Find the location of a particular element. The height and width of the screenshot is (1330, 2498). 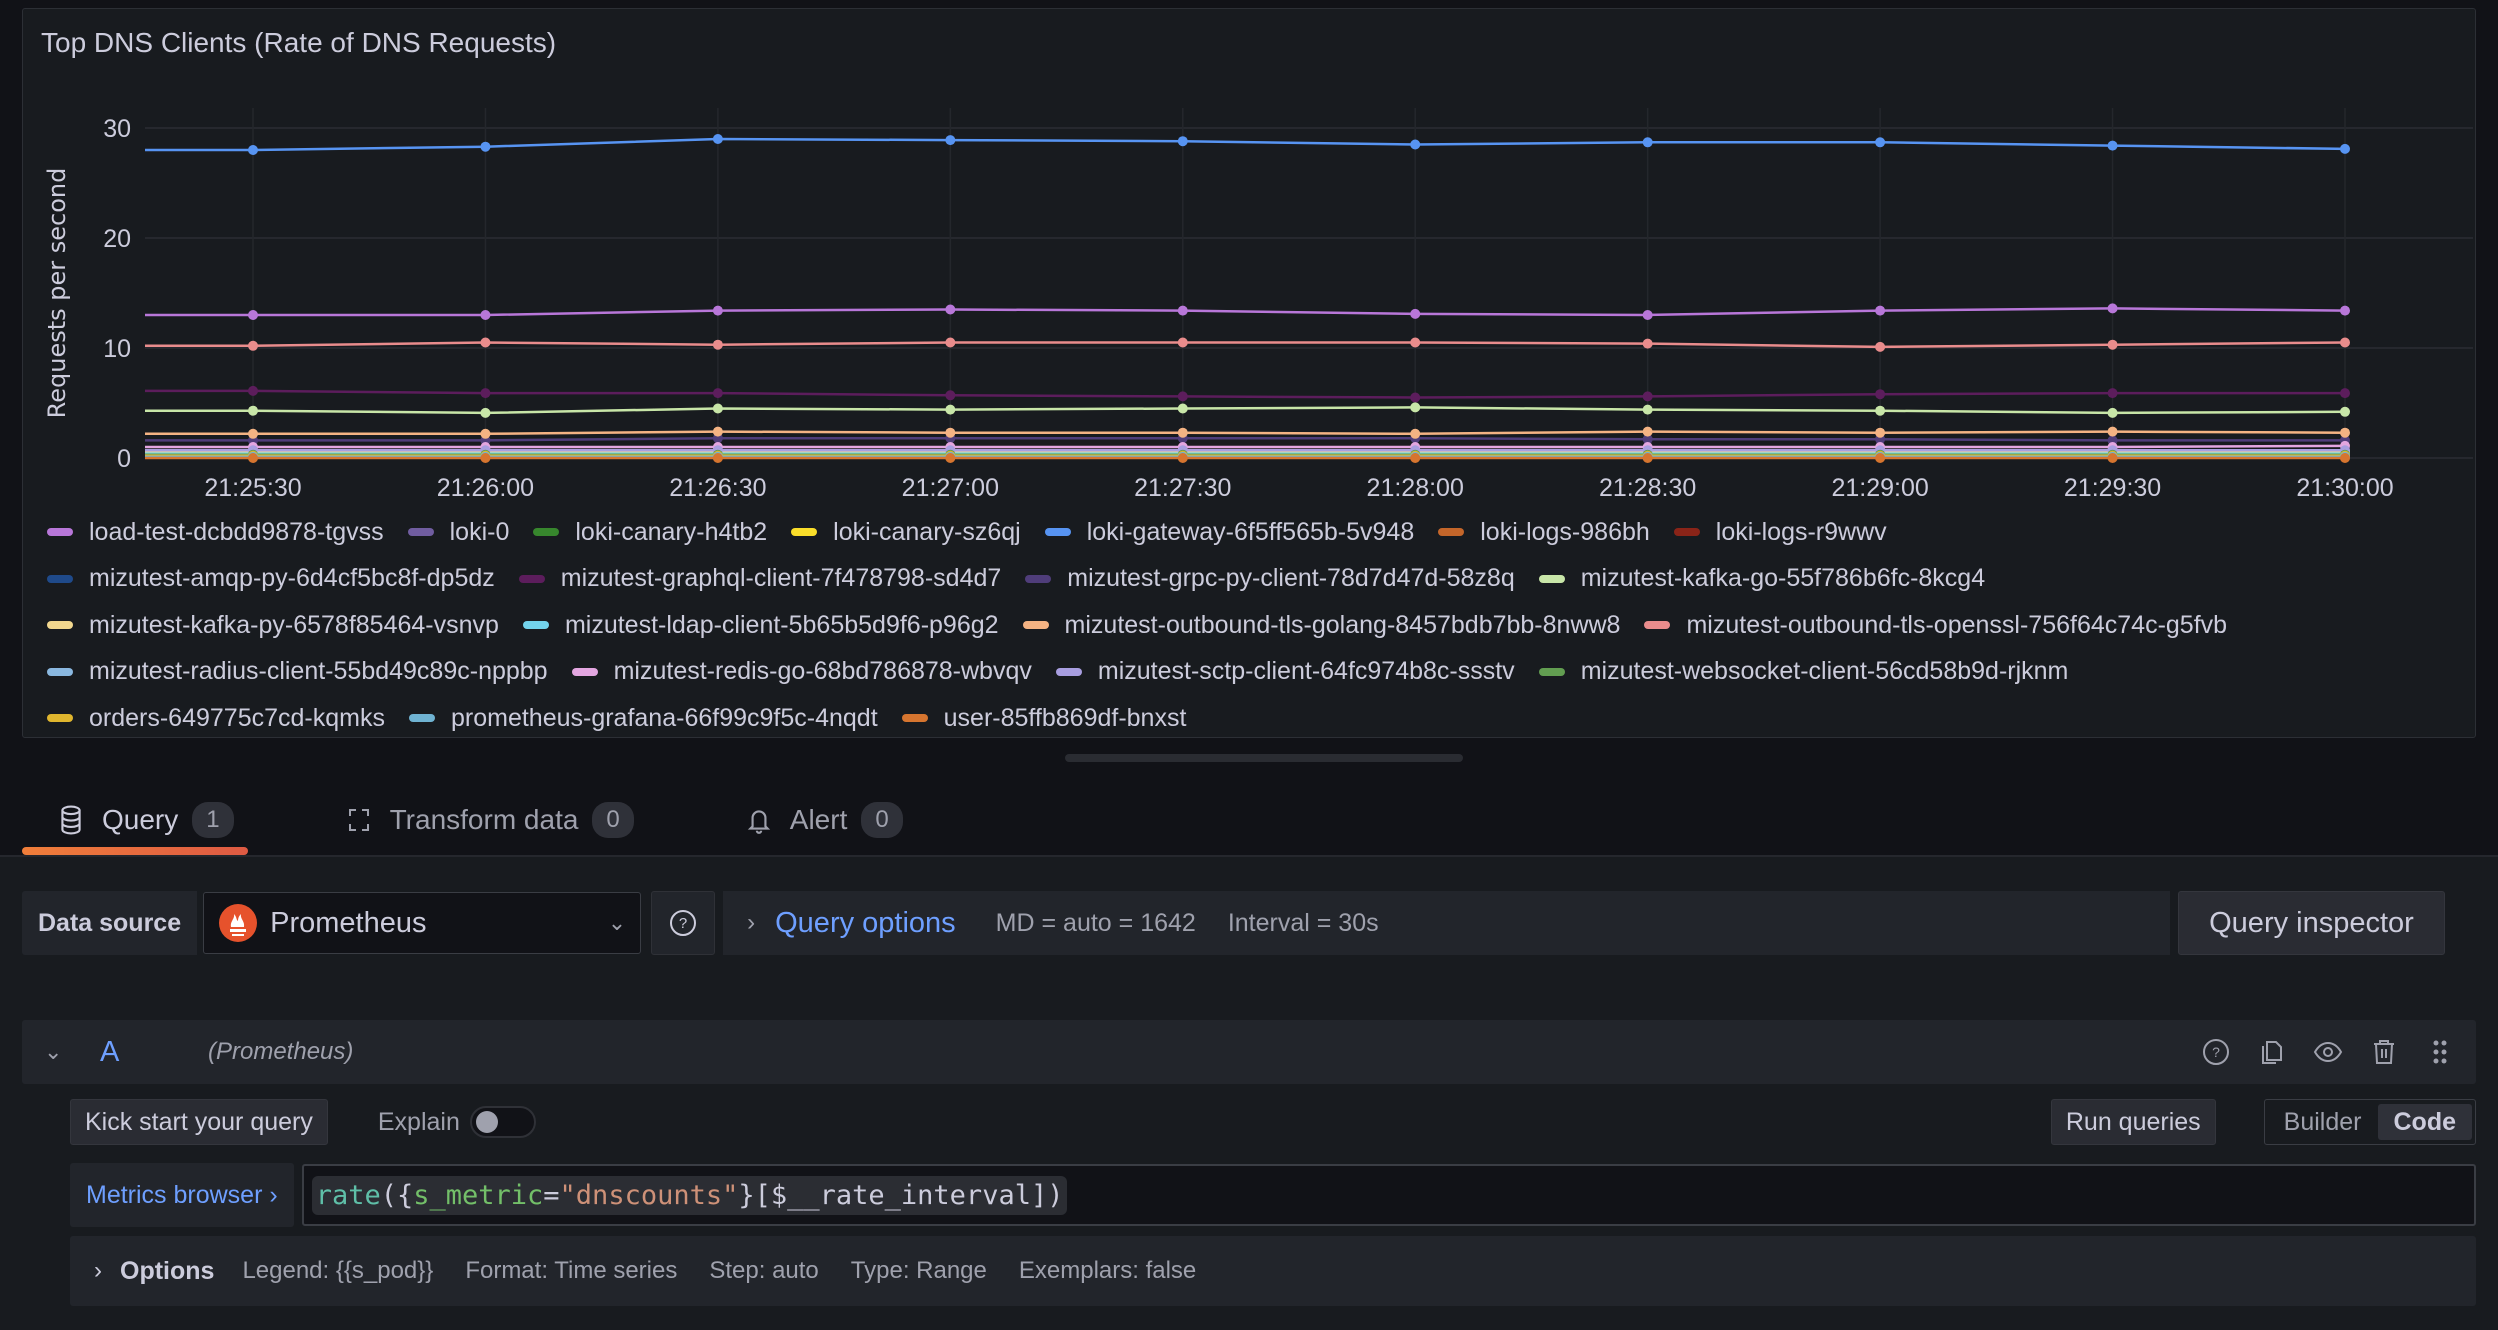

chevron-right-icon: › is located at coordinates (98, 1271).